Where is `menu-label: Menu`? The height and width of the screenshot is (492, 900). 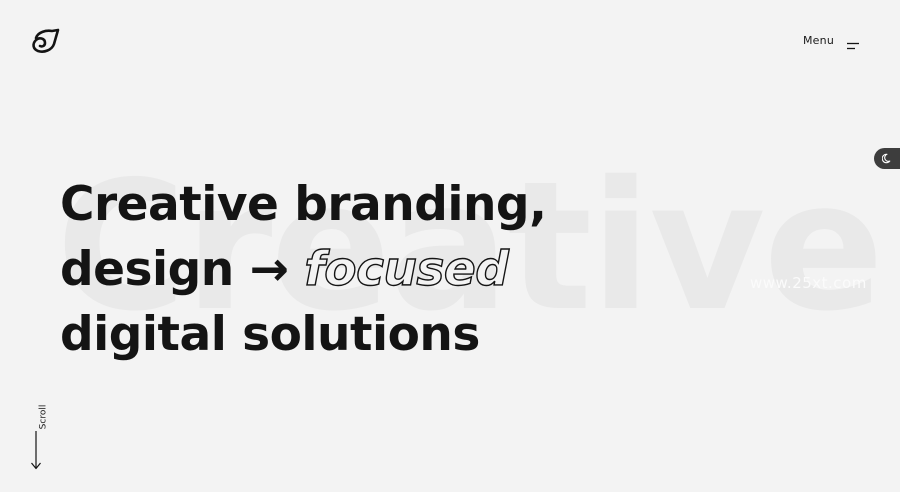
menu-label: Menu is located at coordinates (818, 40).